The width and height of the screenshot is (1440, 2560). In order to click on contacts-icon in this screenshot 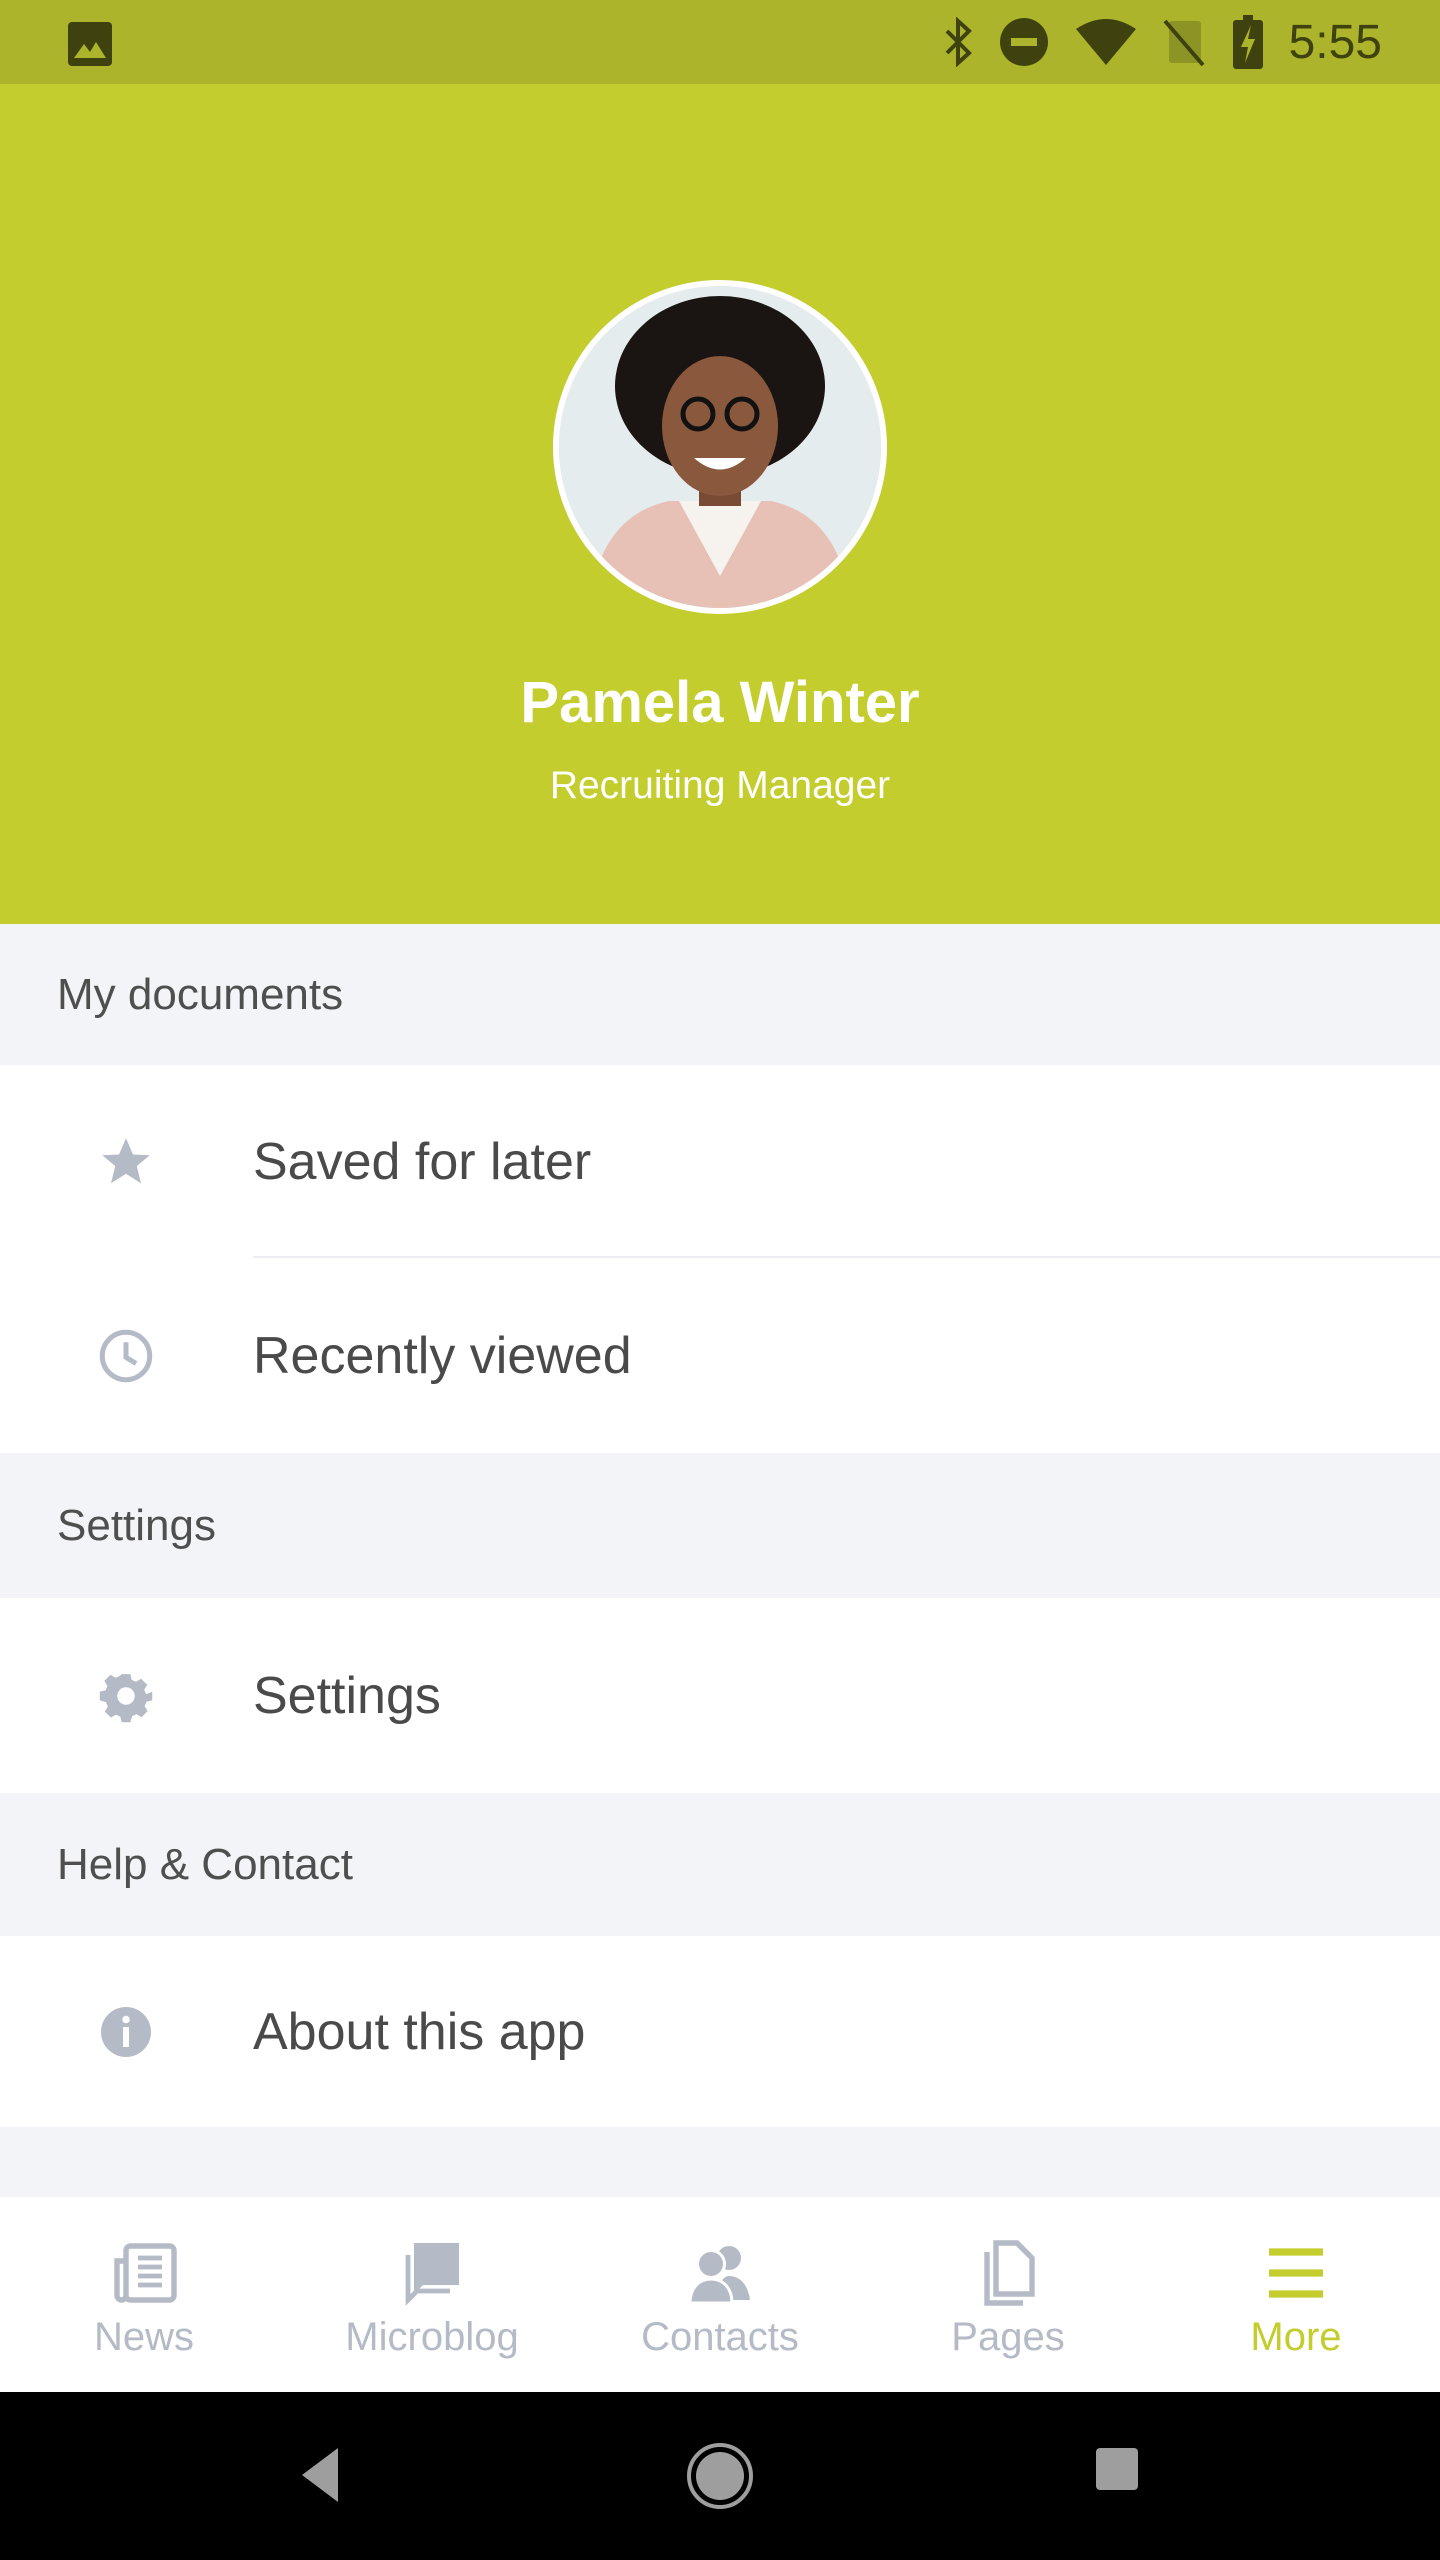, I will do `click(719, 2275)`.